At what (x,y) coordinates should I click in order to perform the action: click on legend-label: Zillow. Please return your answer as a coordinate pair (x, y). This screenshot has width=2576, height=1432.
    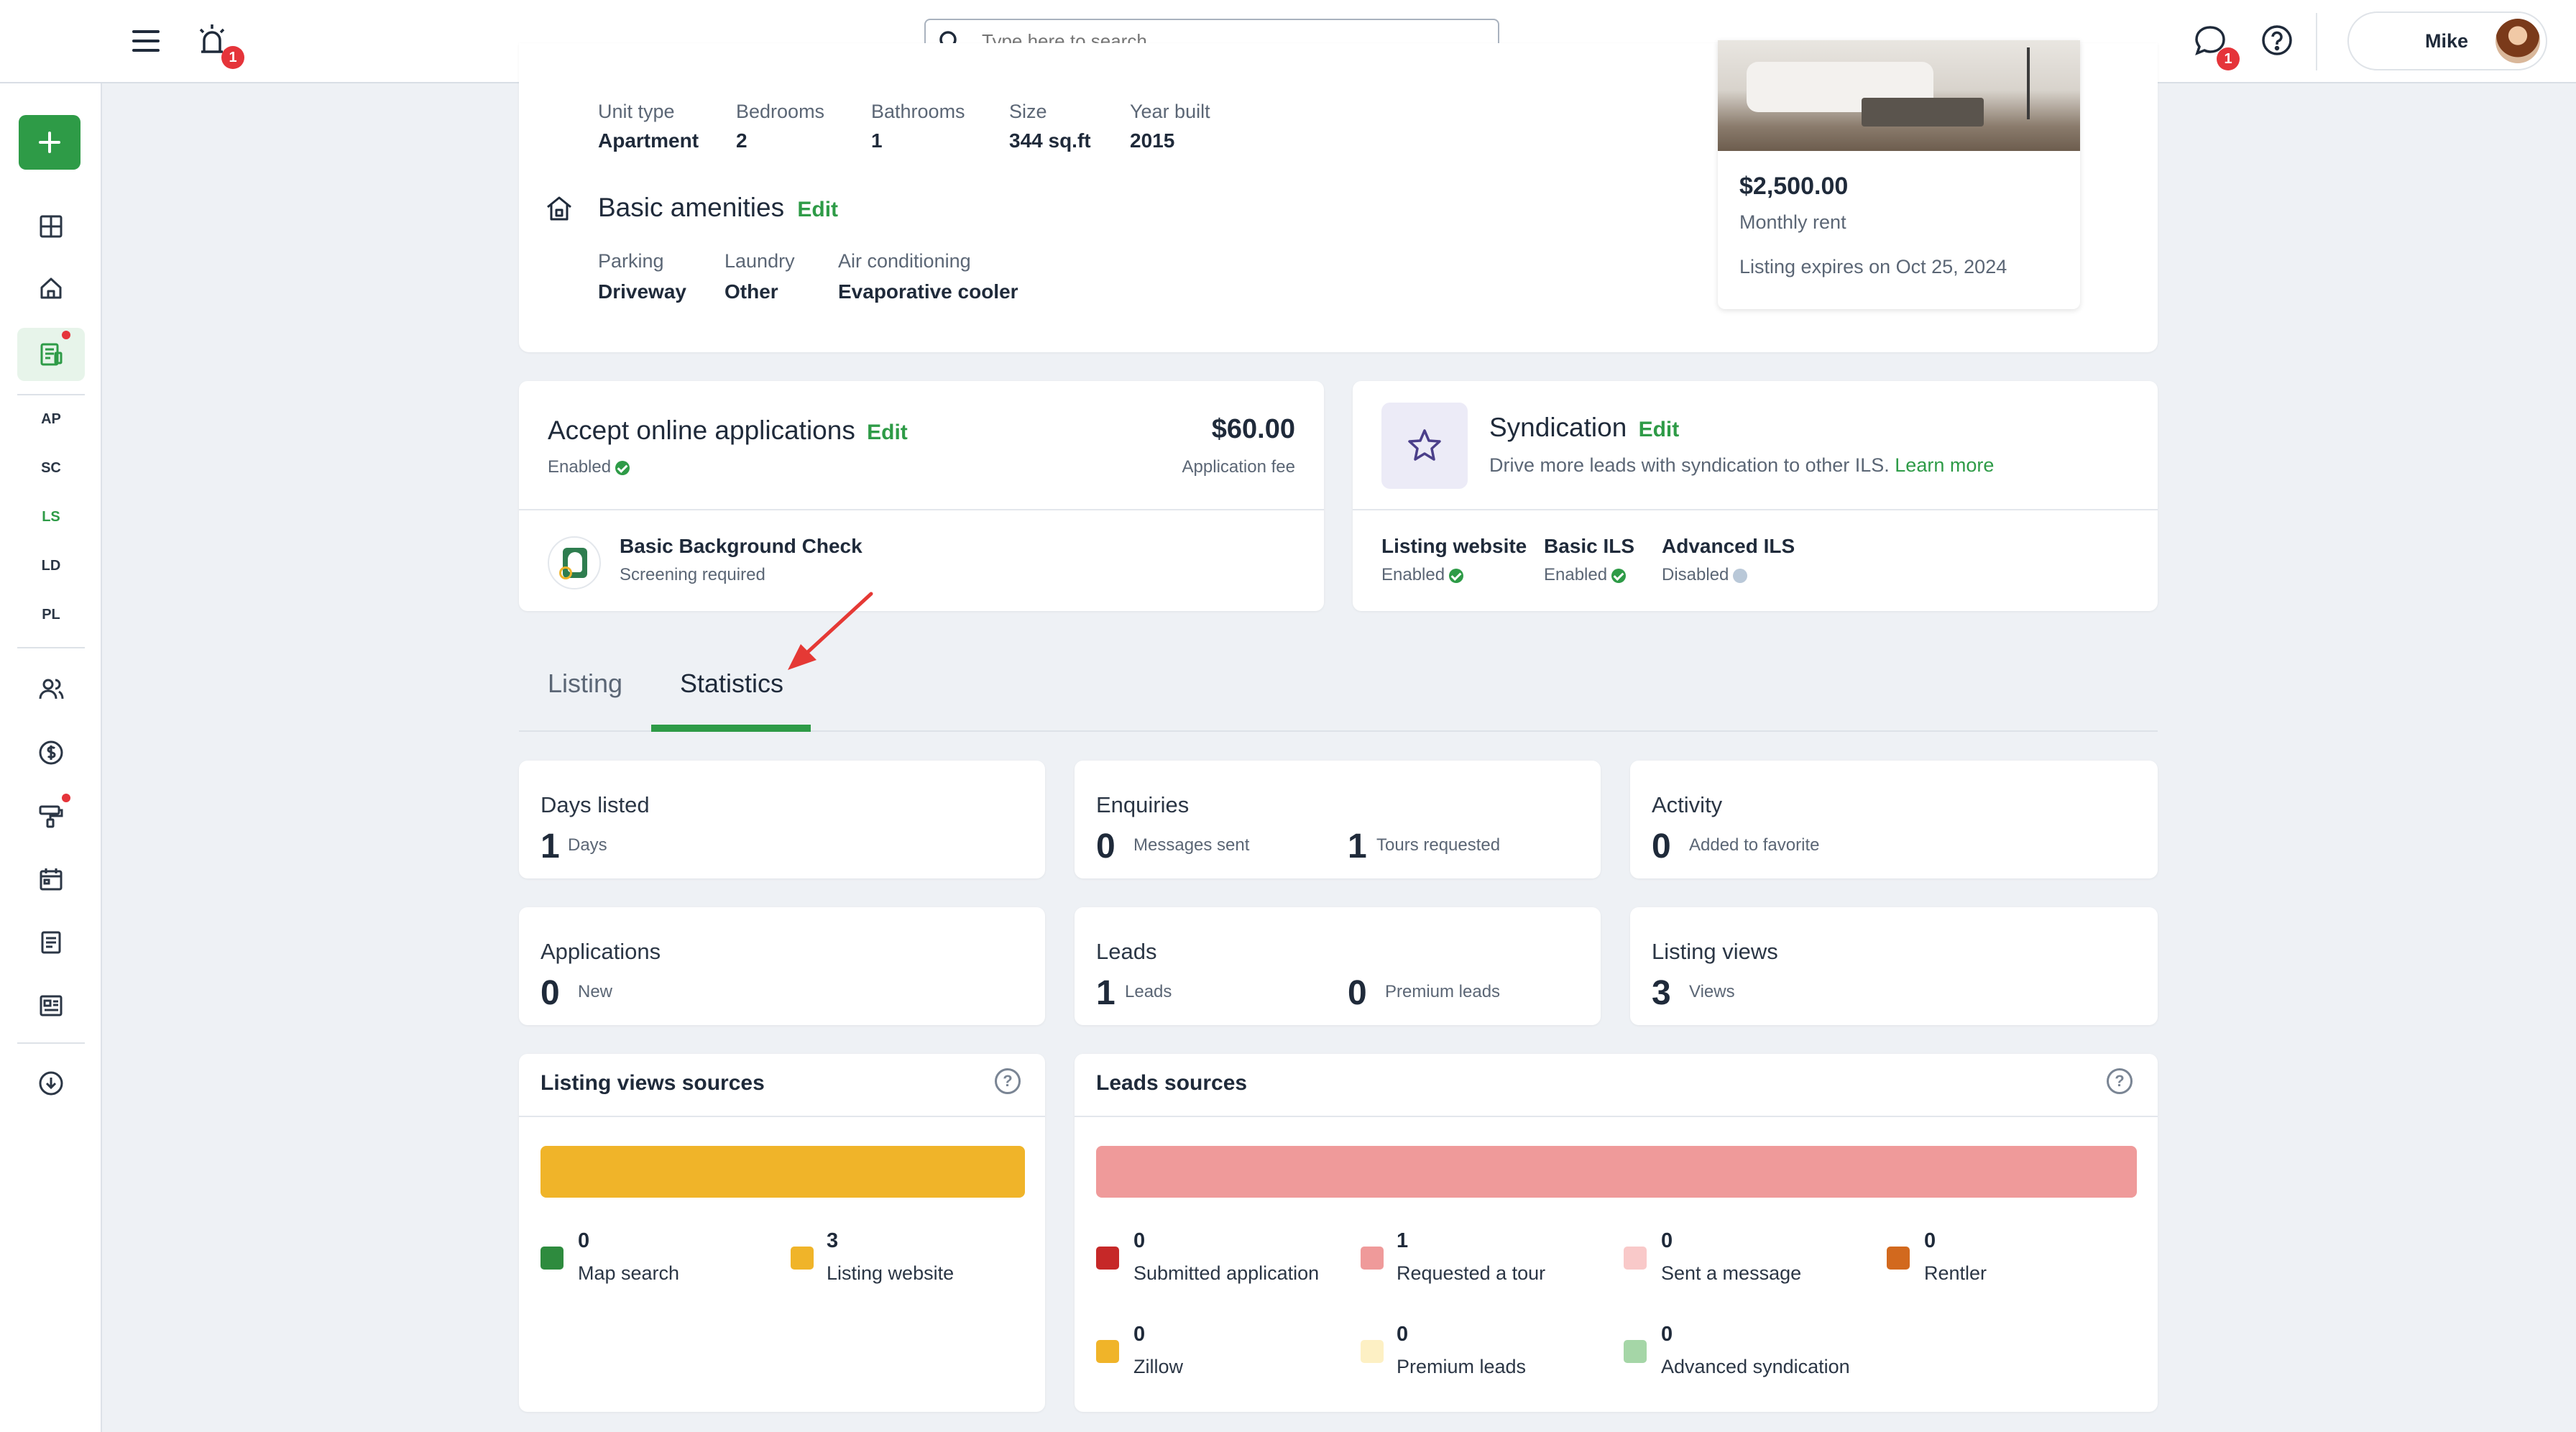
    Looking at the image, I should click on (1158, 1366).